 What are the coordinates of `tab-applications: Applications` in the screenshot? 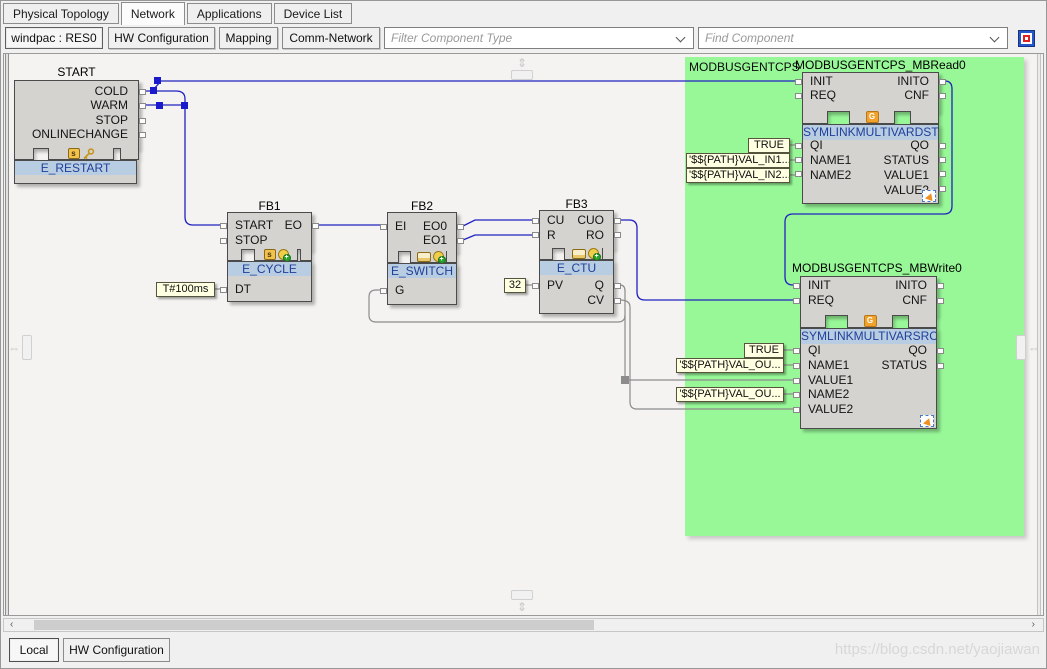 It's located at (229, 13).